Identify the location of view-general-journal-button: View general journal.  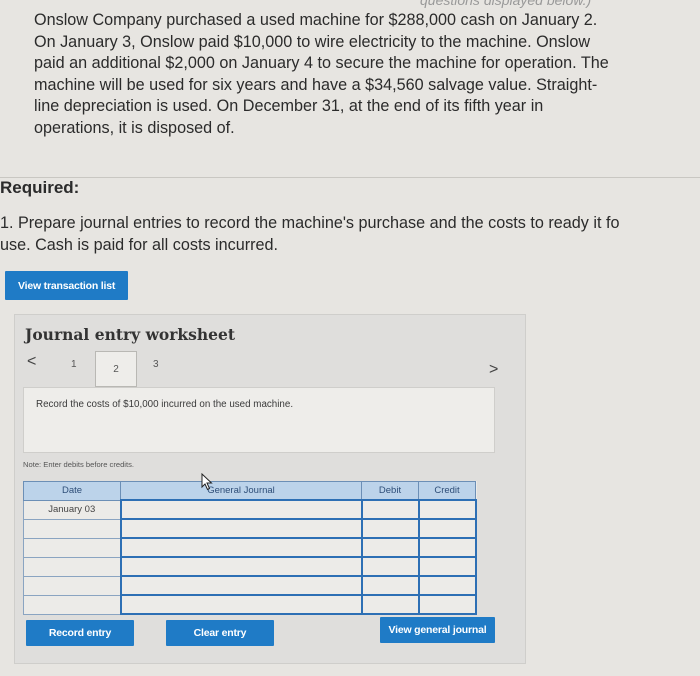
(437, 630).